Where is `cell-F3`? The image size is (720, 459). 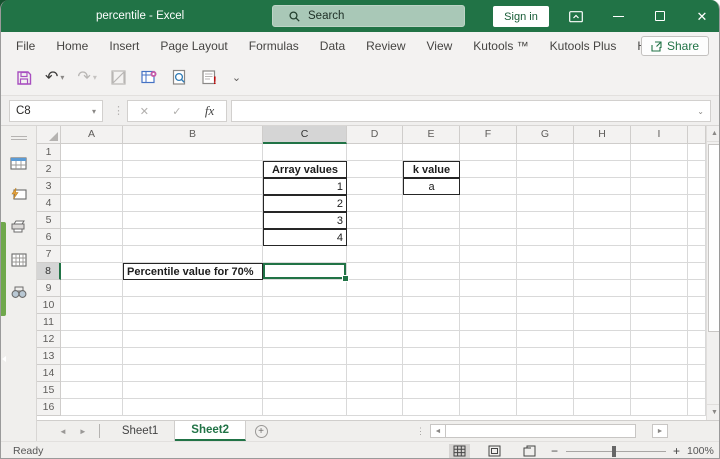
cell-F3 is located at coordinates (488, 186).